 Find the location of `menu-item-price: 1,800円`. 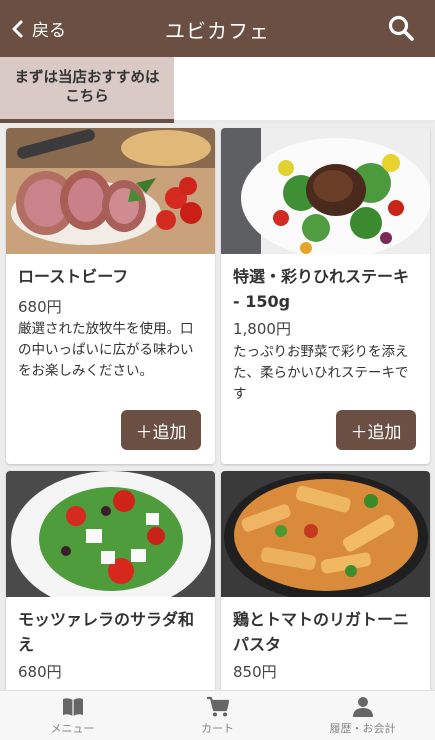

menu-item-price: 1,800円 is located at coordinates (262, 329).